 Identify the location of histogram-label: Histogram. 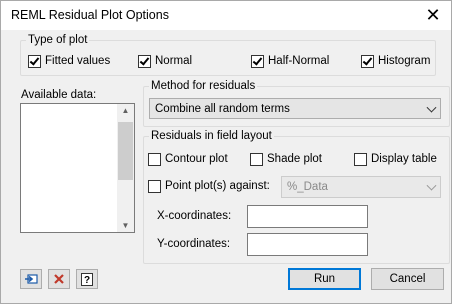
(404, 61).